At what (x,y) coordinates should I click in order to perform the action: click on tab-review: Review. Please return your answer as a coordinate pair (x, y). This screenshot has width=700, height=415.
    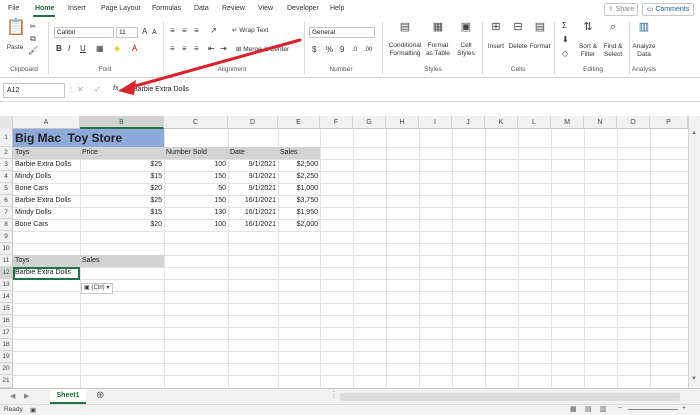
    Looking at the image, I should click on (233, 8).